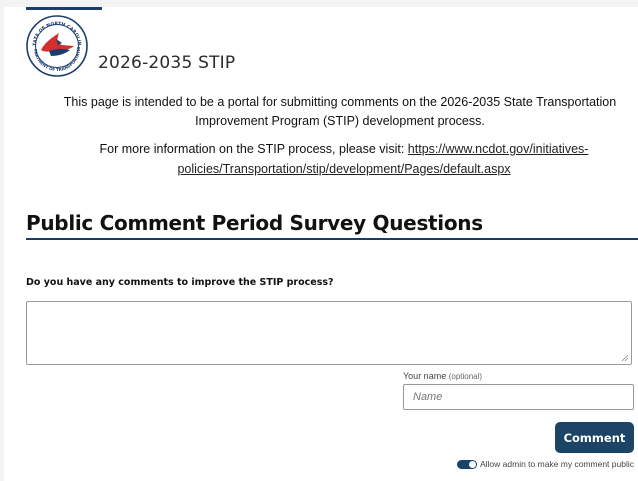  I want to click on toggle-knob, so click(472, 464).